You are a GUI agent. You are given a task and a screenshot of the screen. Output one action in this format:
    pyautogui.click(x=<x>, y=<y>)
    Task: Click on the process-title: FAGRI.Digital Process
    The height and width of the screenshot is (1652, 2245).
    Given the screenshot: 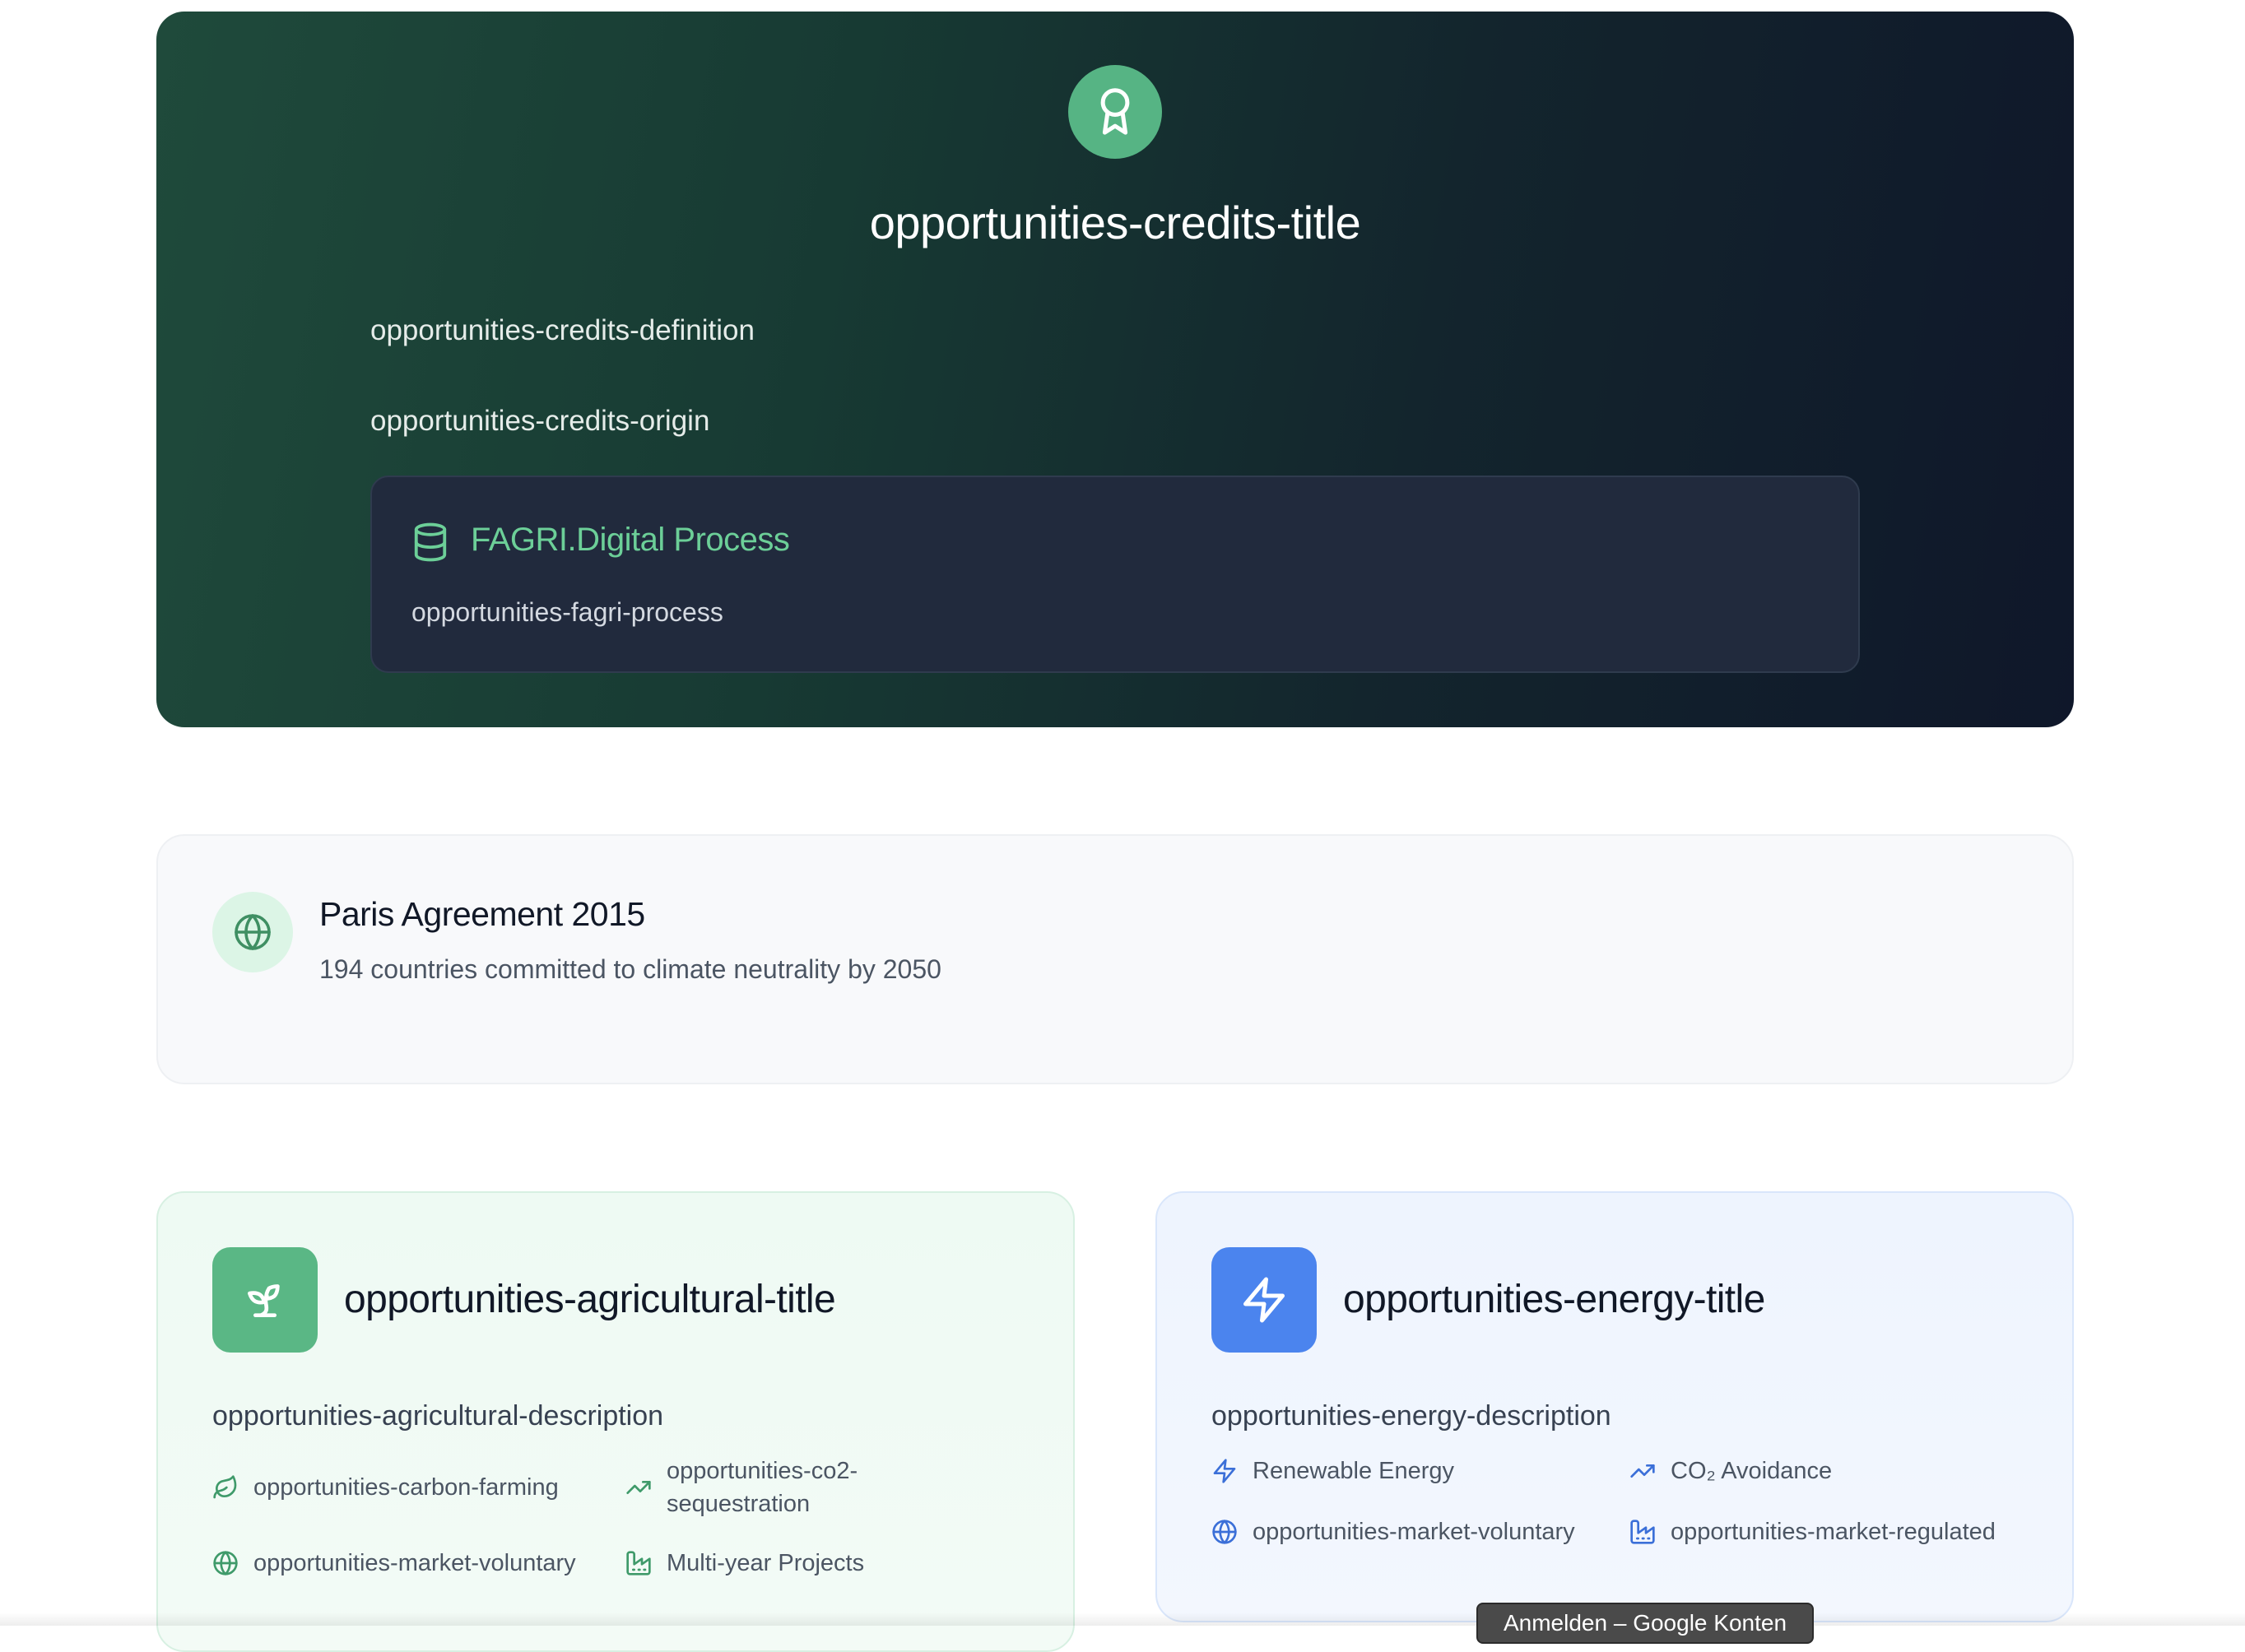 What is the action you would take?
    pyautogui.click(x=631, y=540)
    